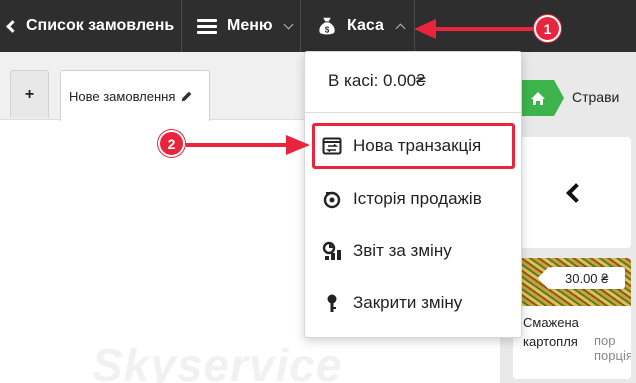 The image size is (636, 383). What do you see at coordinates (547, 28) in the screenshot?
I see `step-badge-1: 1` at bounding box center [547, 28].